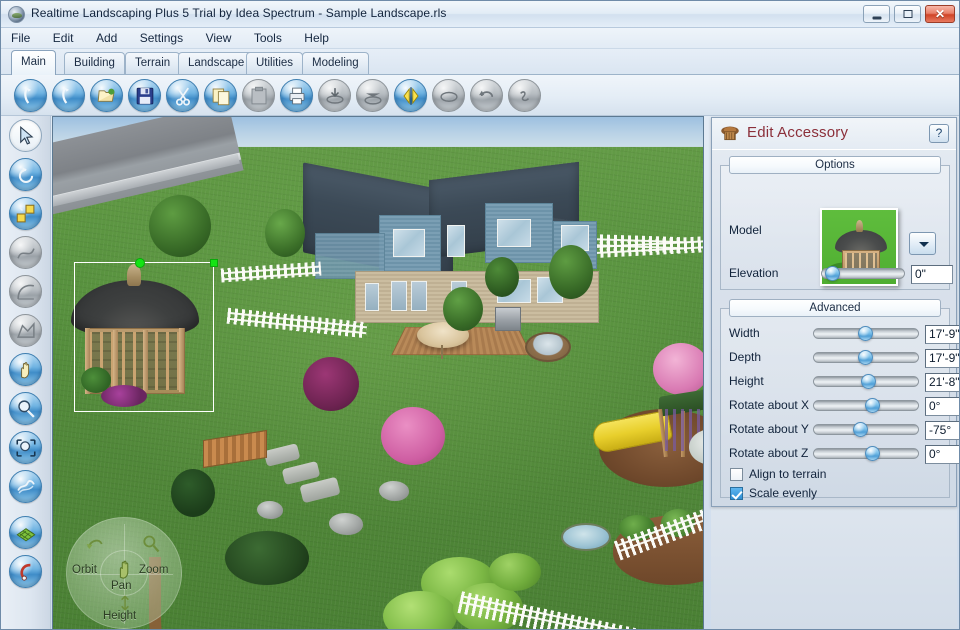  I want to click on model-dropdown-button, so click(922, 243).